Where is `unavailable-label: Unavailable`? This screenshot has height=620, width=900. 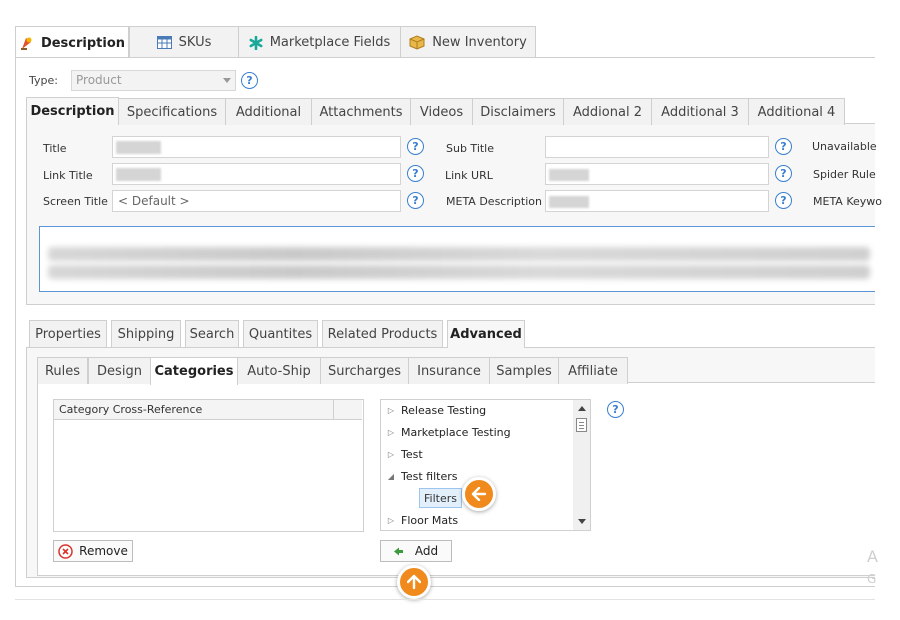
unavailable-label: Unavailable is located at coordinates (844, 146).